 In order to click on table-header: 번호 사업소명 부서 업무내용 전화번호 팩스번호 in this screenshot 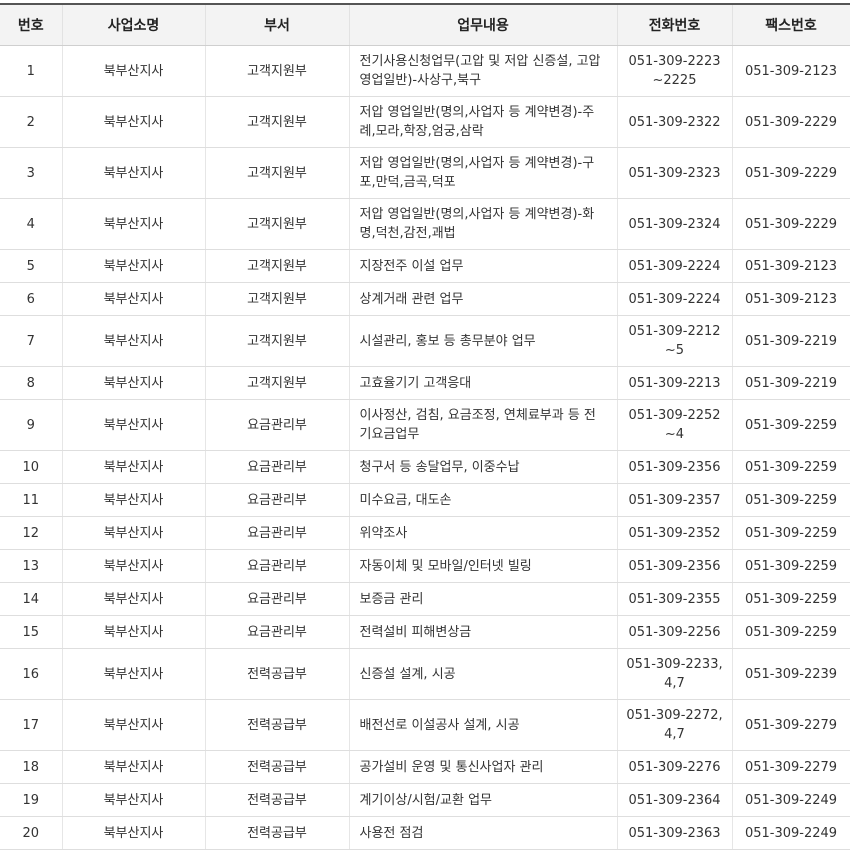, I will do `click(425, 24)`.